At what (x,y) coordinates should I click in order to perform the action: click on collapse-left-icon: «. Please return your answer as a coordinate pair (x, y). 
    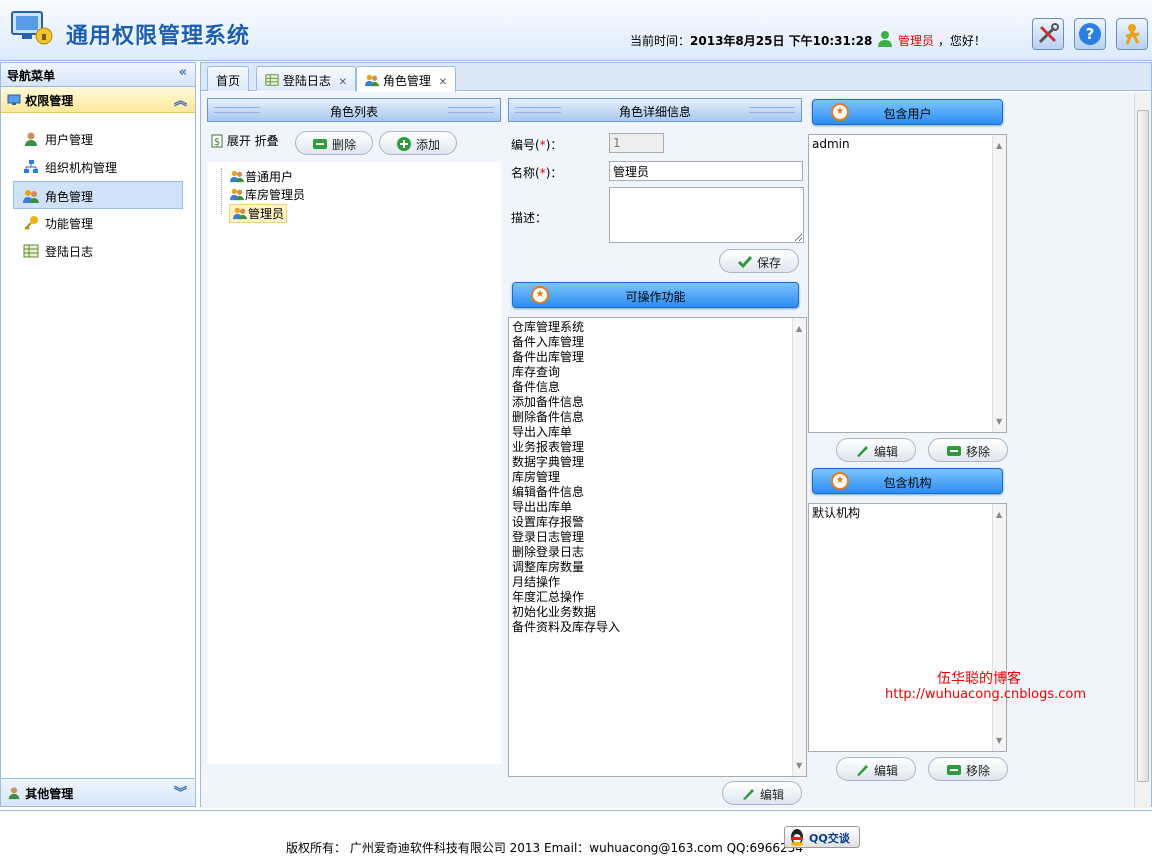
    Looking at the image, I should click on (183, 72).